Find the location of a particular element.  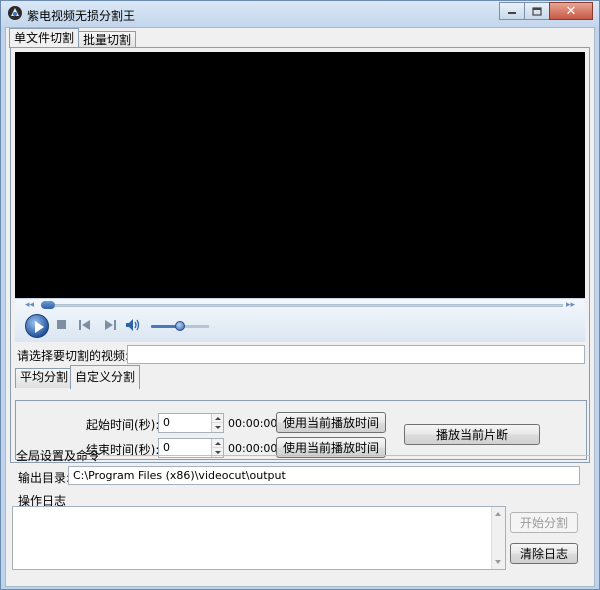

volume-thumb is located at coordinates (180, 326).